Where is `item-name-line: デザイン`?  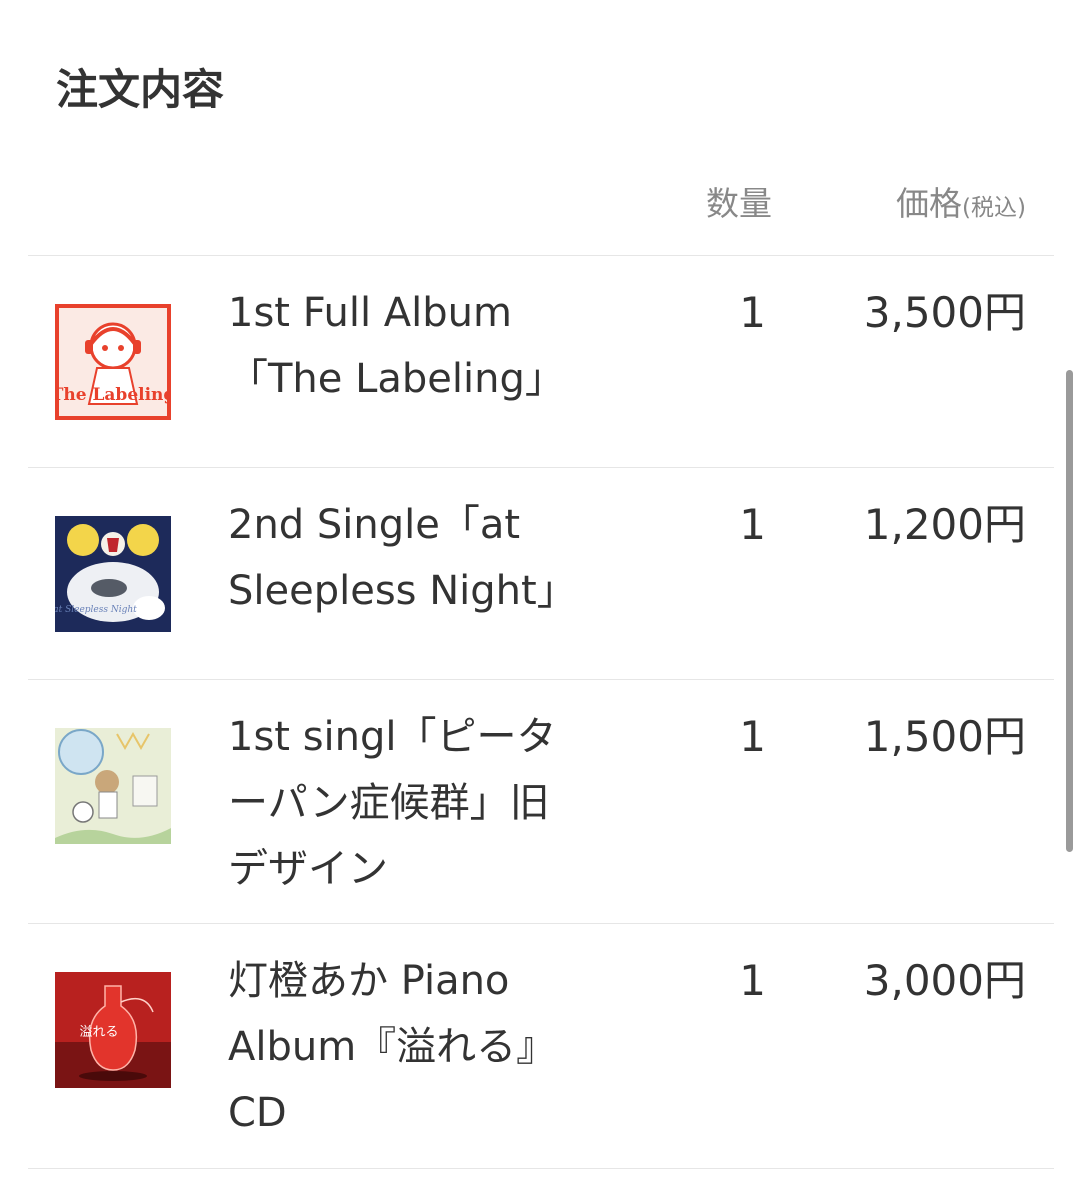 item-name-line: デザイン is located at coordinates (308, 869).